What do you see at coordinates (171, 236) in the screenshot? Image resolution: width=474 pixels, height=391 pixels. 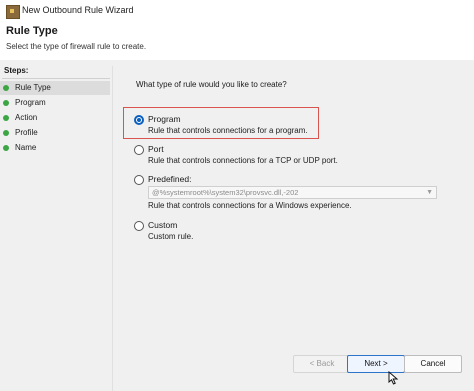 I see `option-description: Custom rule.` at bounding box center [171, 236].